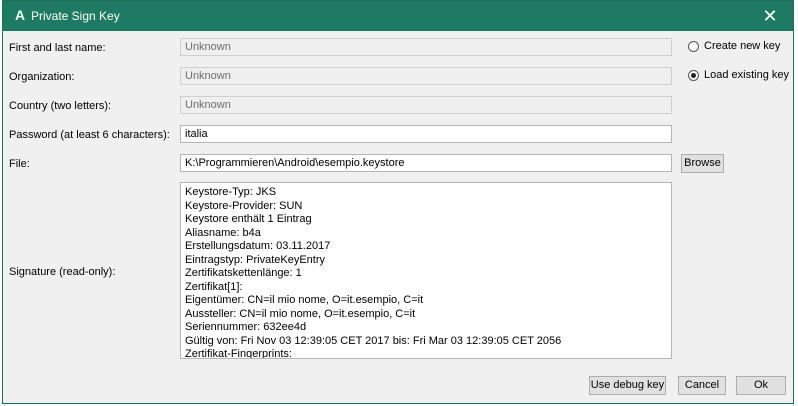 Image resolution: width=798 pixels, height=406 pixels. What do you see at coordinates (761, 385) in the screenshot?
I see `ok-button: Ok` at bounding box center [761, 385].